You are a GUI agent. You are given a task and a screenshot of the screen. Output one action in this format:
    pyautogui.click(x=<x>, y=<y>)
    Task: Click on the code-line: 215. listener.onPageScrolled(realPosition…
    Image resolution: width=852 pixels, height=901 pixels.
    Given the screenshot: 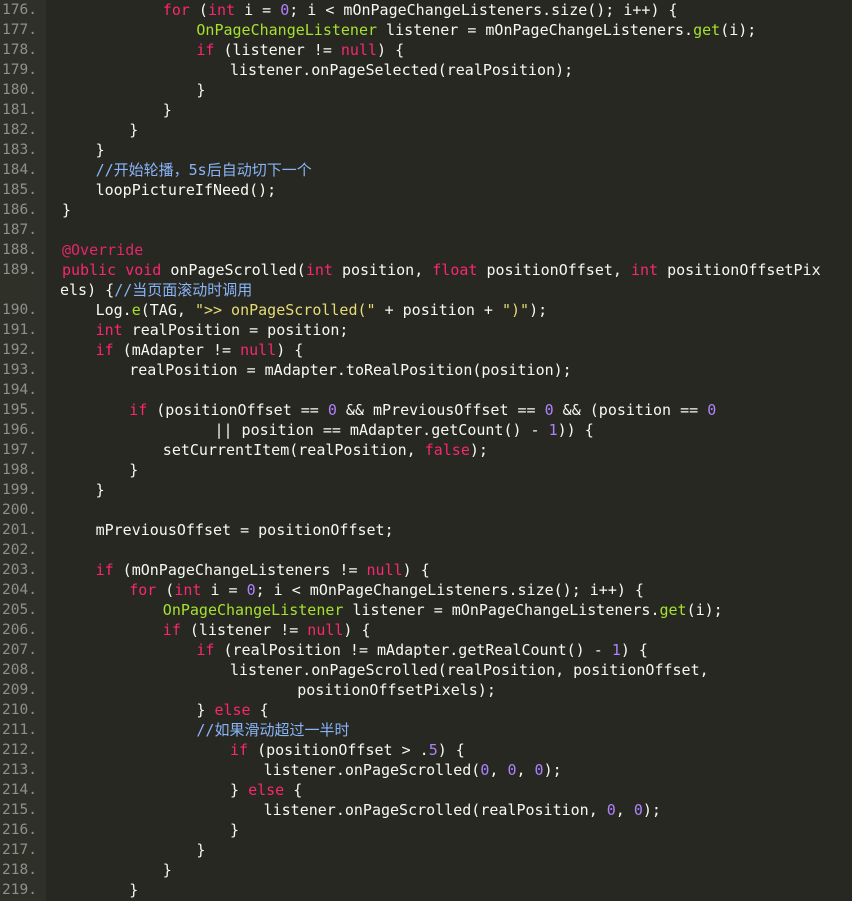 What is the action you would take?
    pyautogui.click(x=426, y=810)
    